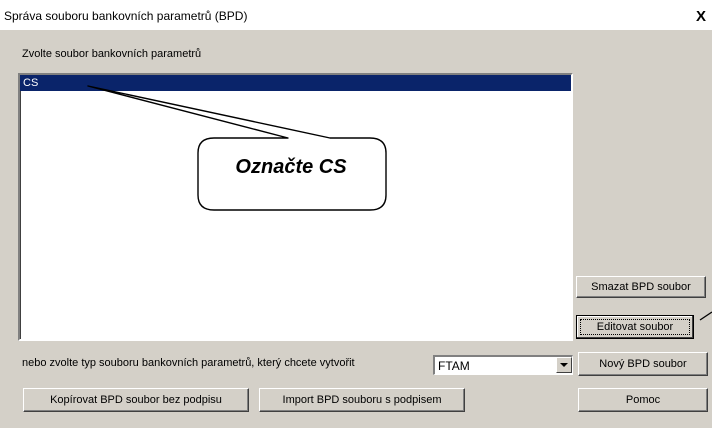  What do you see at coordinates (454, 366) in the screenshot?
I see `file-type-value: FTAM` at bounding box center [454, 366].